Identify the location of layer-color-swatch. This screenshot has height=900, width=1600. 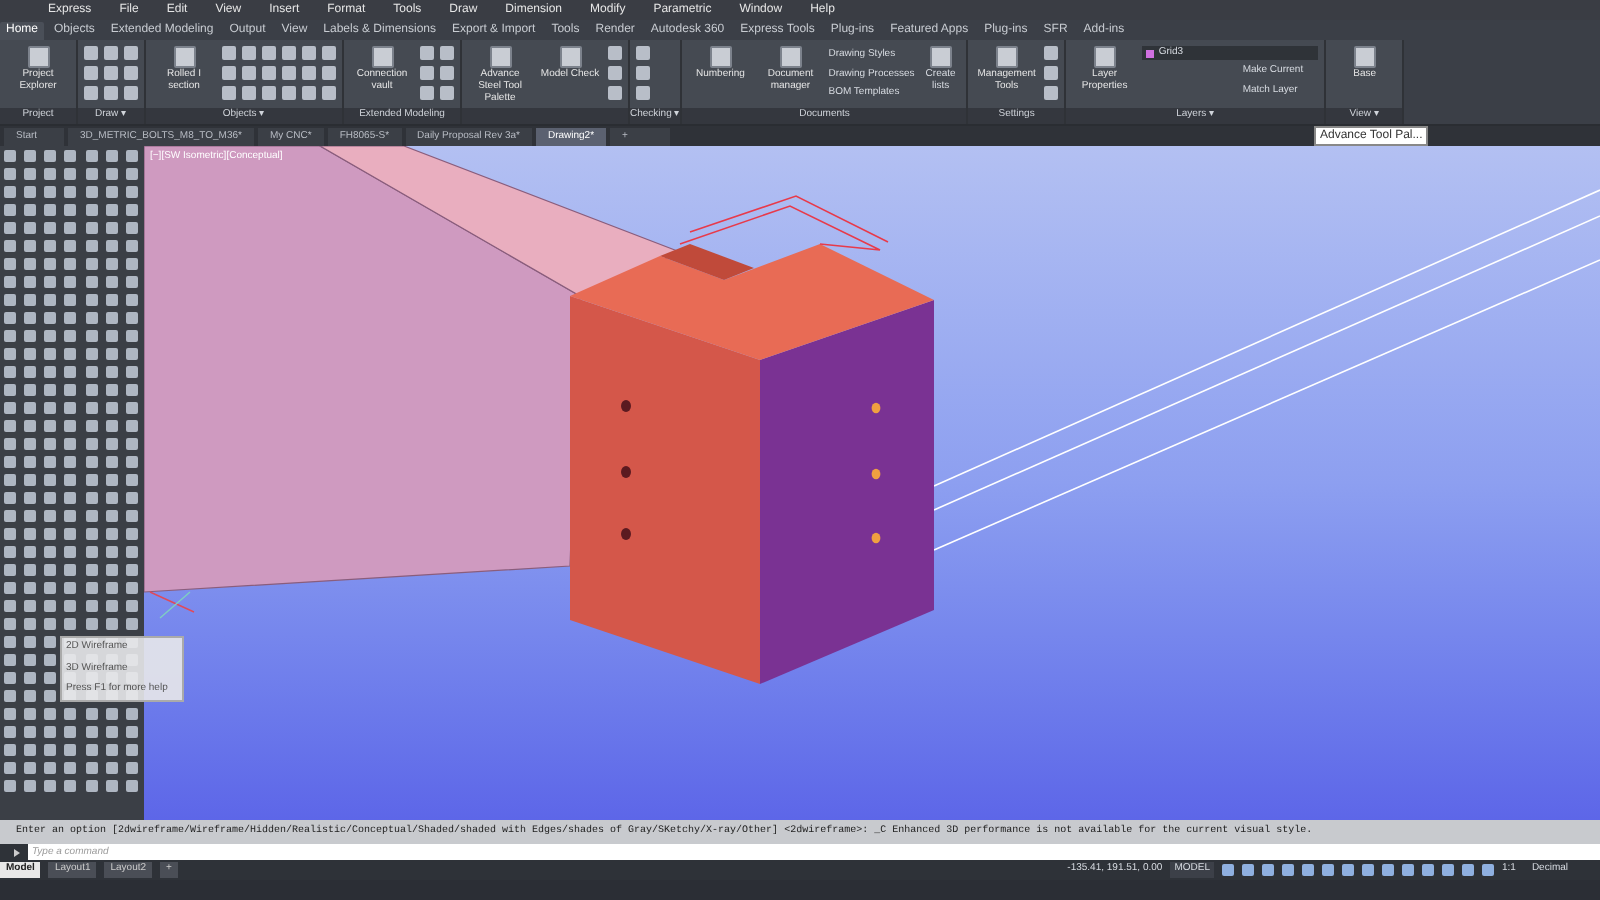
(1150, 53).